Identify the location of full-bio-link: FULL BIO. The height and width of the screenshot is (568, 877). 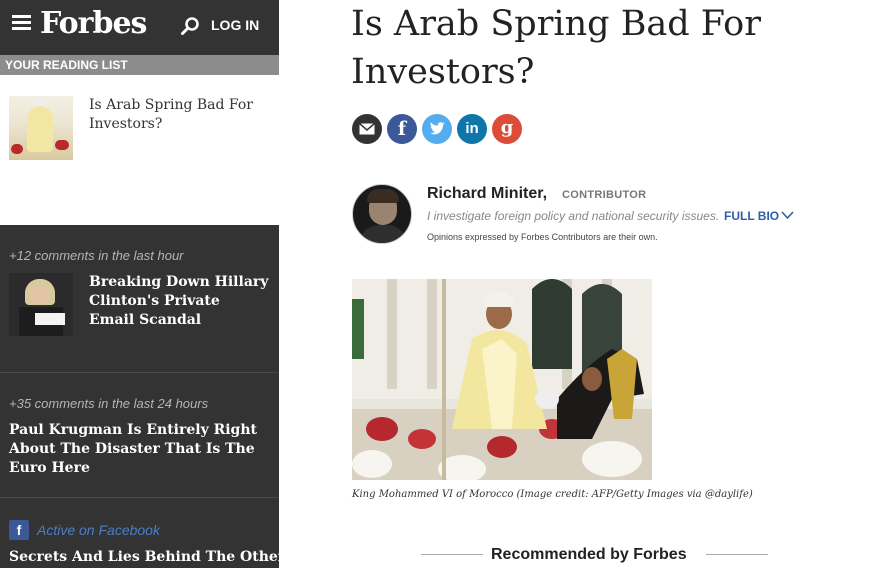
(751, 216).